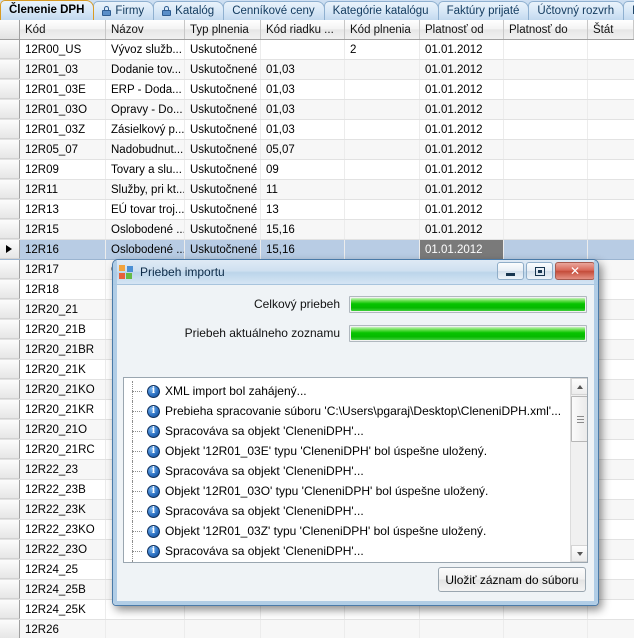  Describe the element at coordinates (63, 489) in the screenshot. I see `table-cell: 12R22_23B` at that location.